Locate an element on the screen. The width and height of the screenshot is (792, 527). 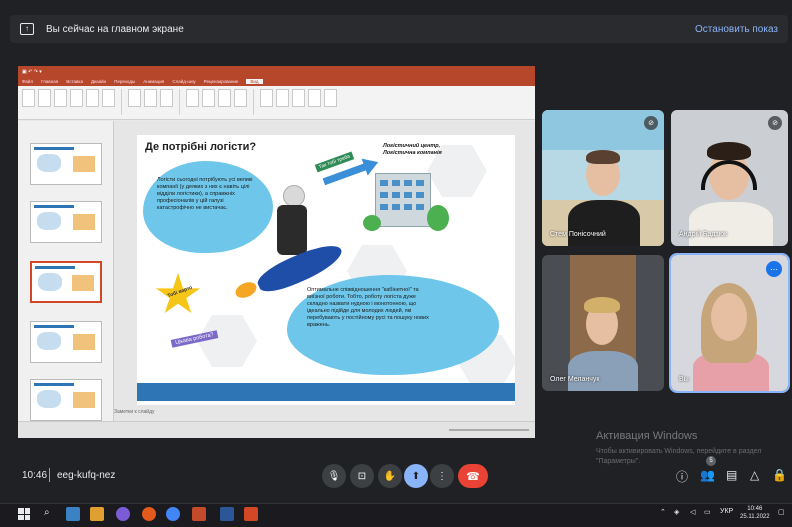
participant-tile: Олег Меланчук is located at coordinates (603, 323).